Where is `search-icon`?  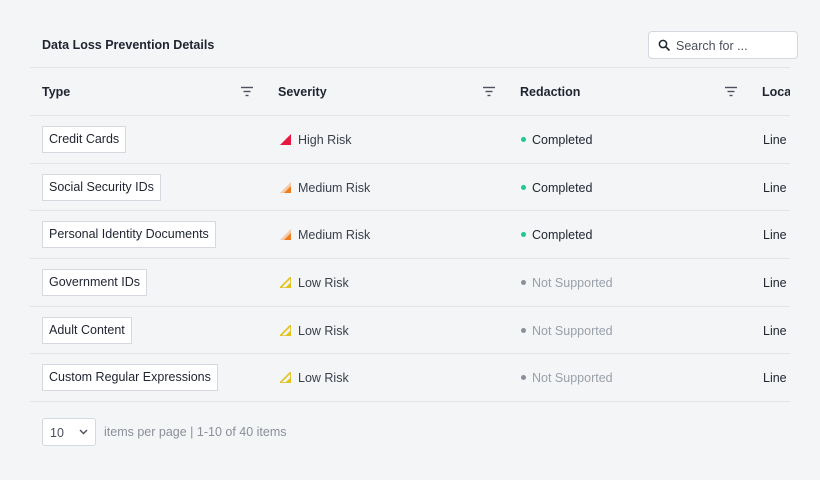 search-icon is located at coordinates (664, 45).